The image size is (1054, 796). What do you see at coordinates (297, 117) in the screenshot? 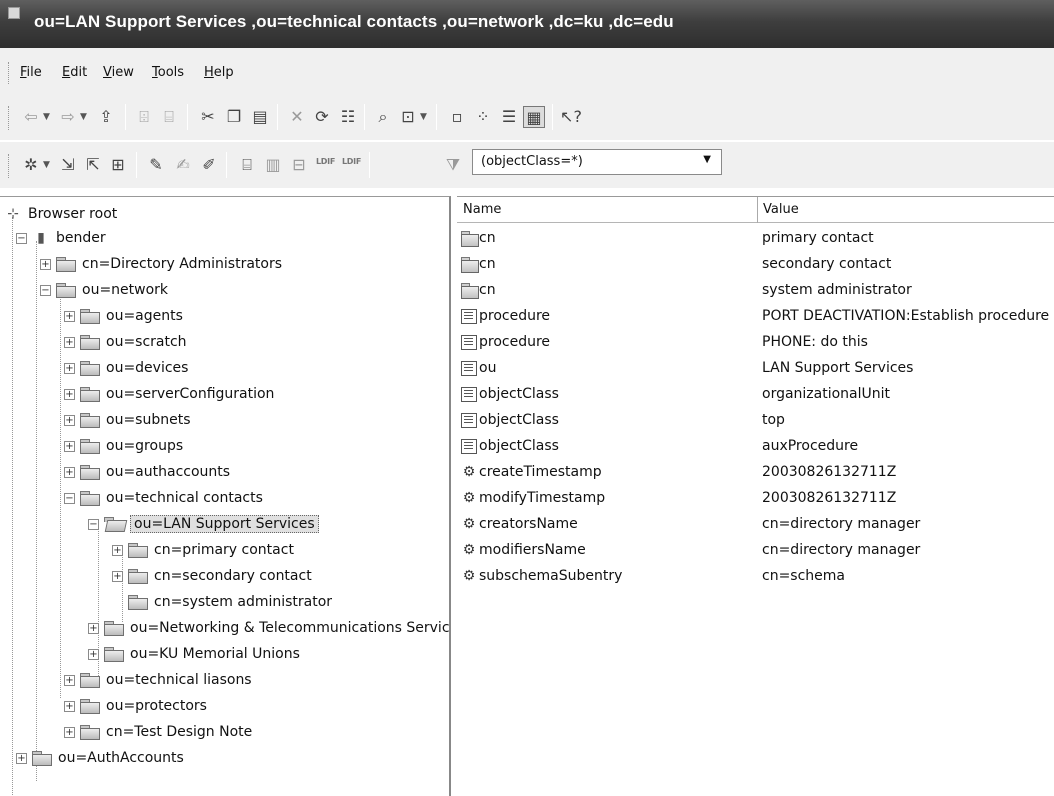
I see `delete-icon: ✕` at bounding box center [297, 117].